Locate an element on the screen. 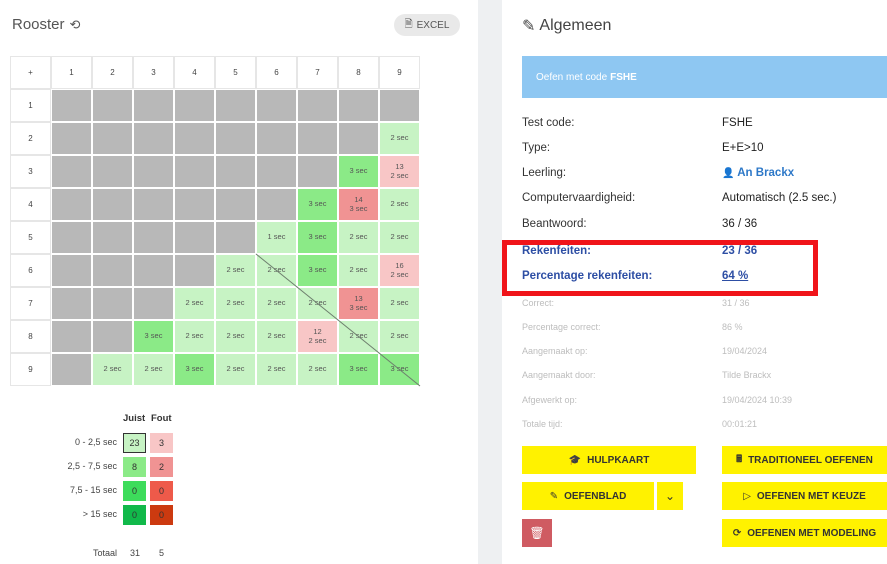  oefenen-met-keuze-button: ▷ OEFENEN MET KEUZE is located at coordinates (804, 496).